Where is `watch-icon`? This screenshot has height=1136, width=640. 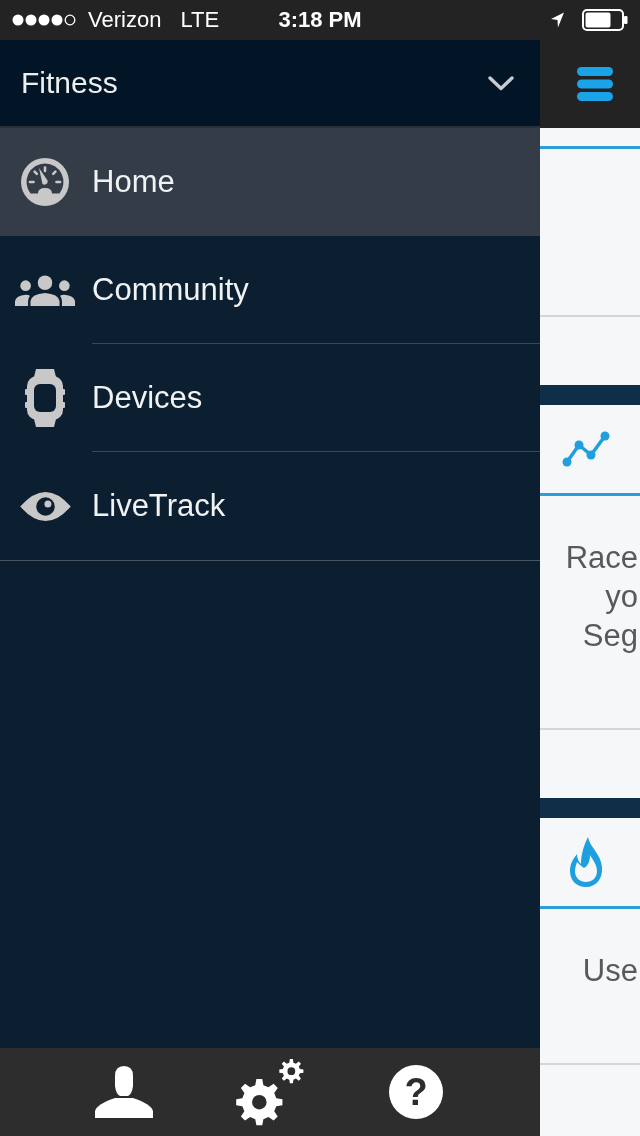 watch-icon is located at coordinates (45, 398).